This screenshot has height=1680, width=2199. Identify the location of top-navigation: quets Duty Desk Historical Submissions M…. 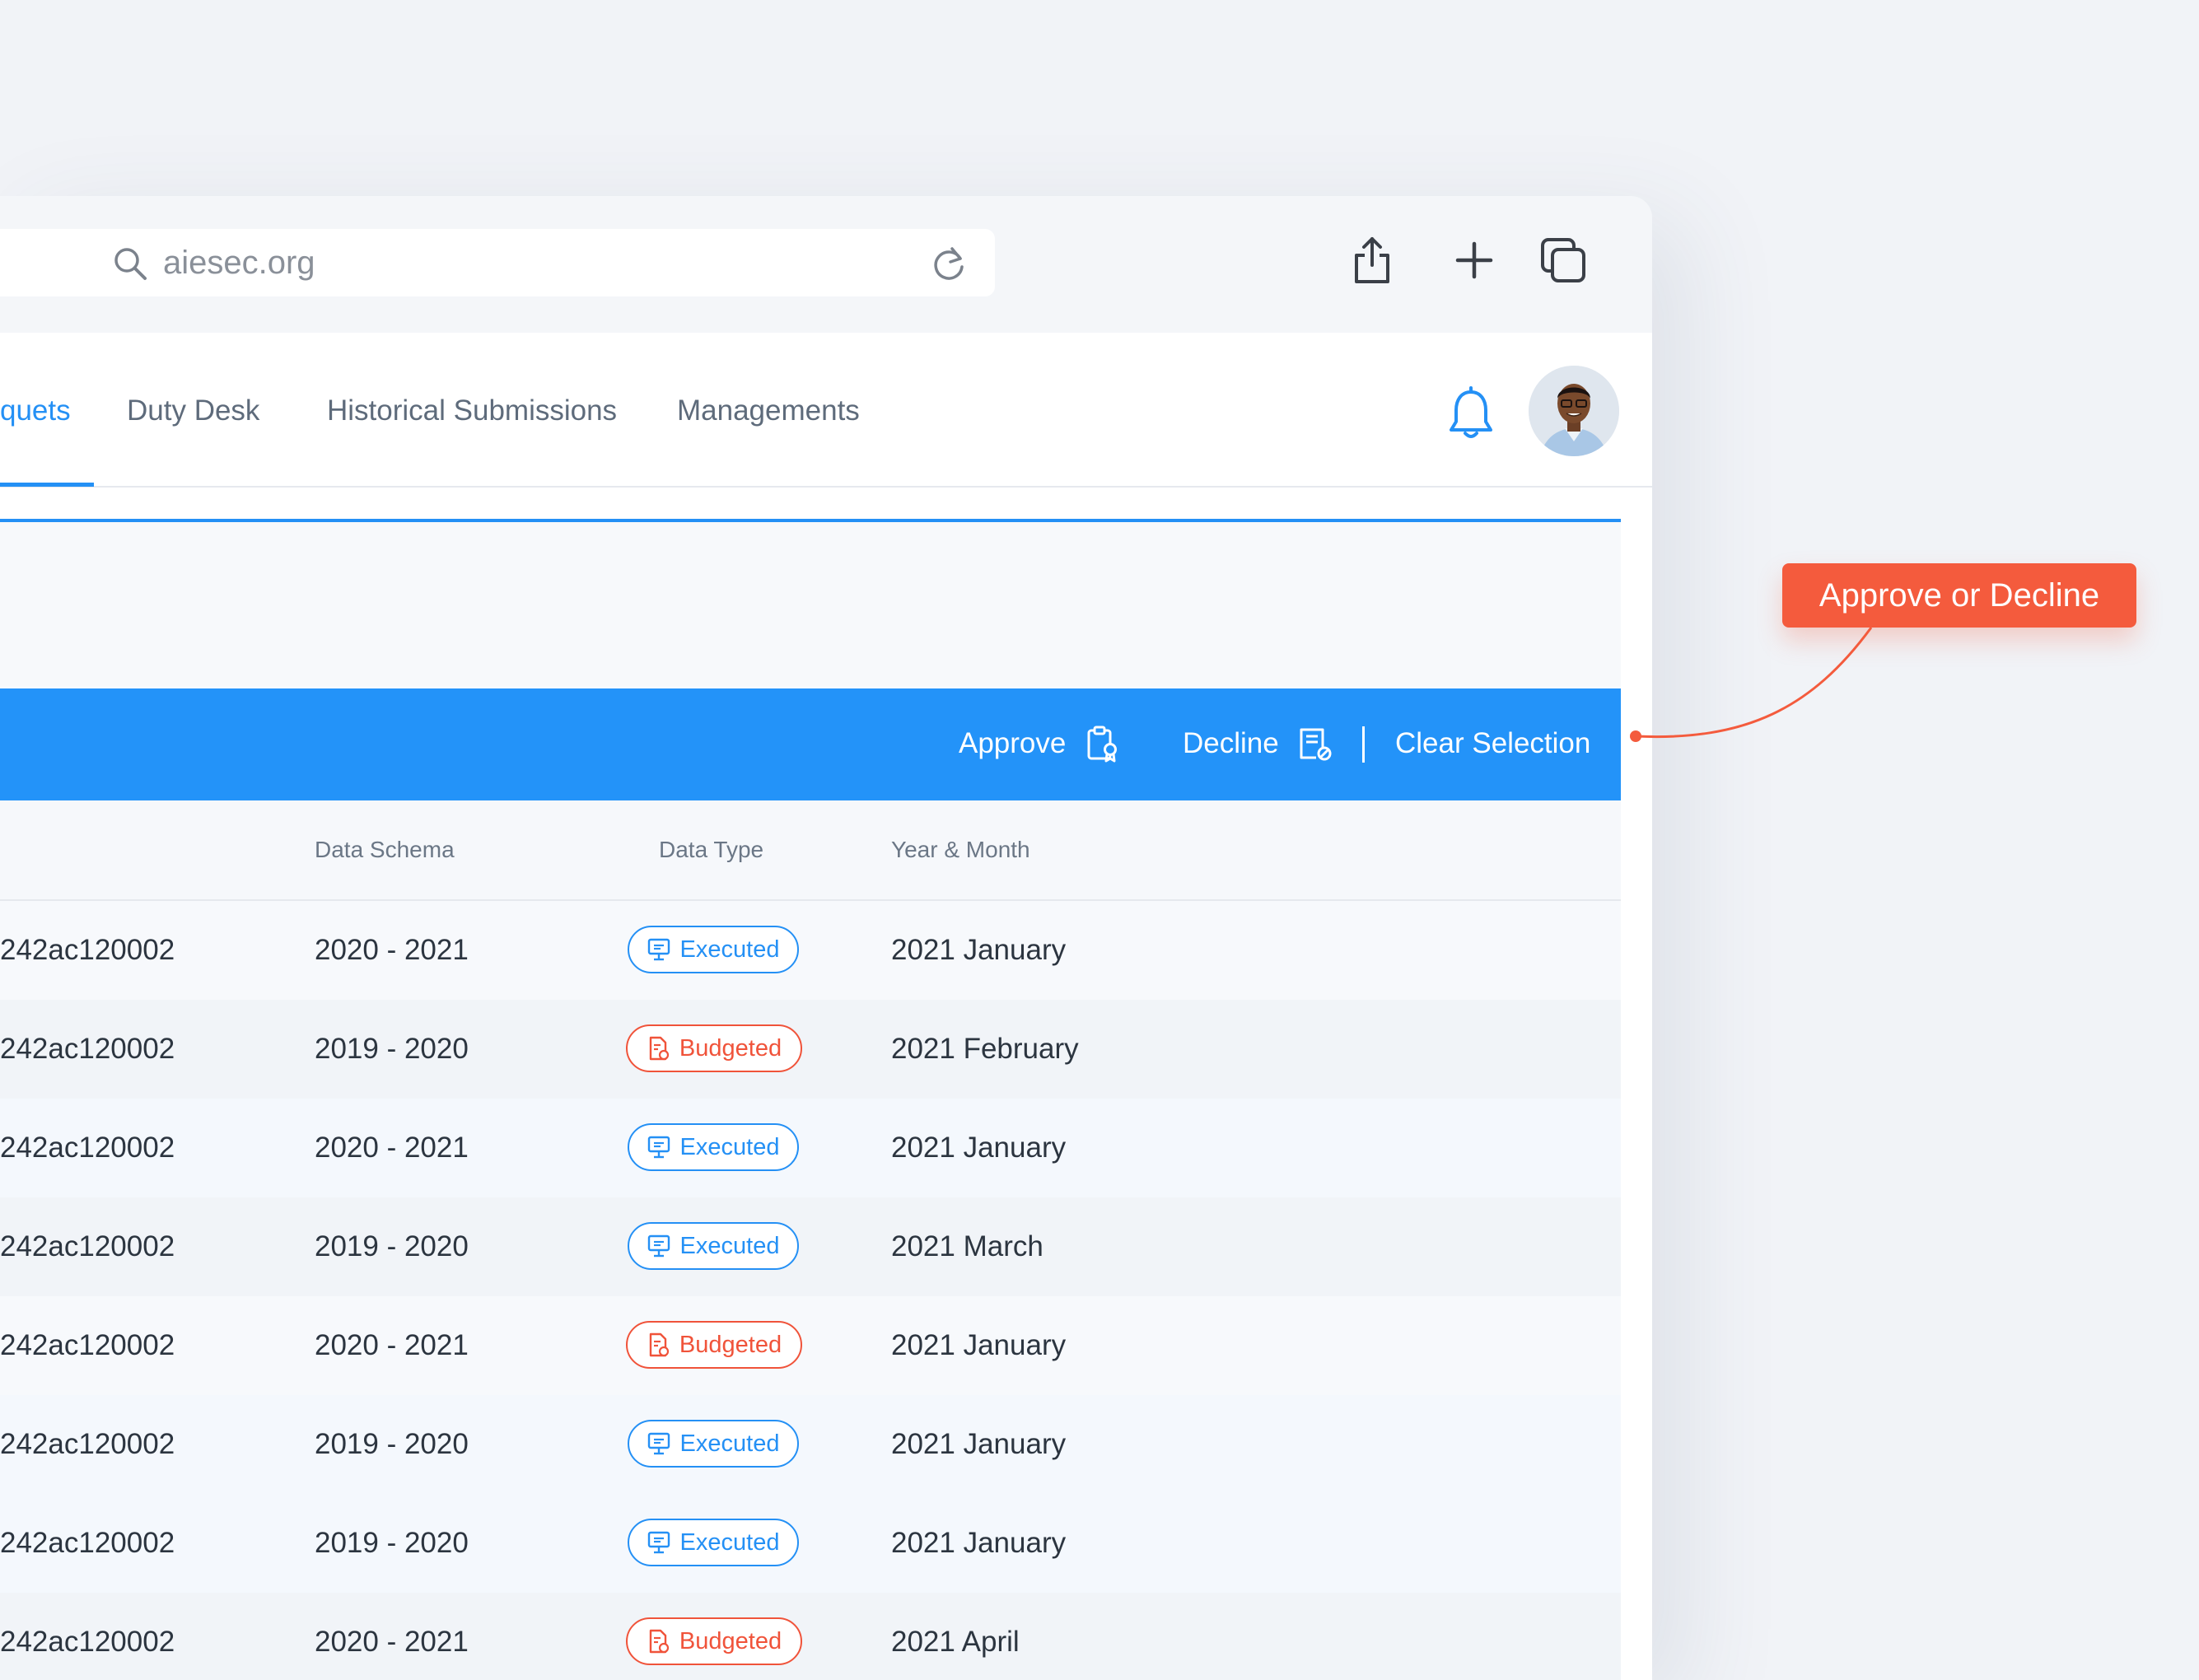
(826, 410).